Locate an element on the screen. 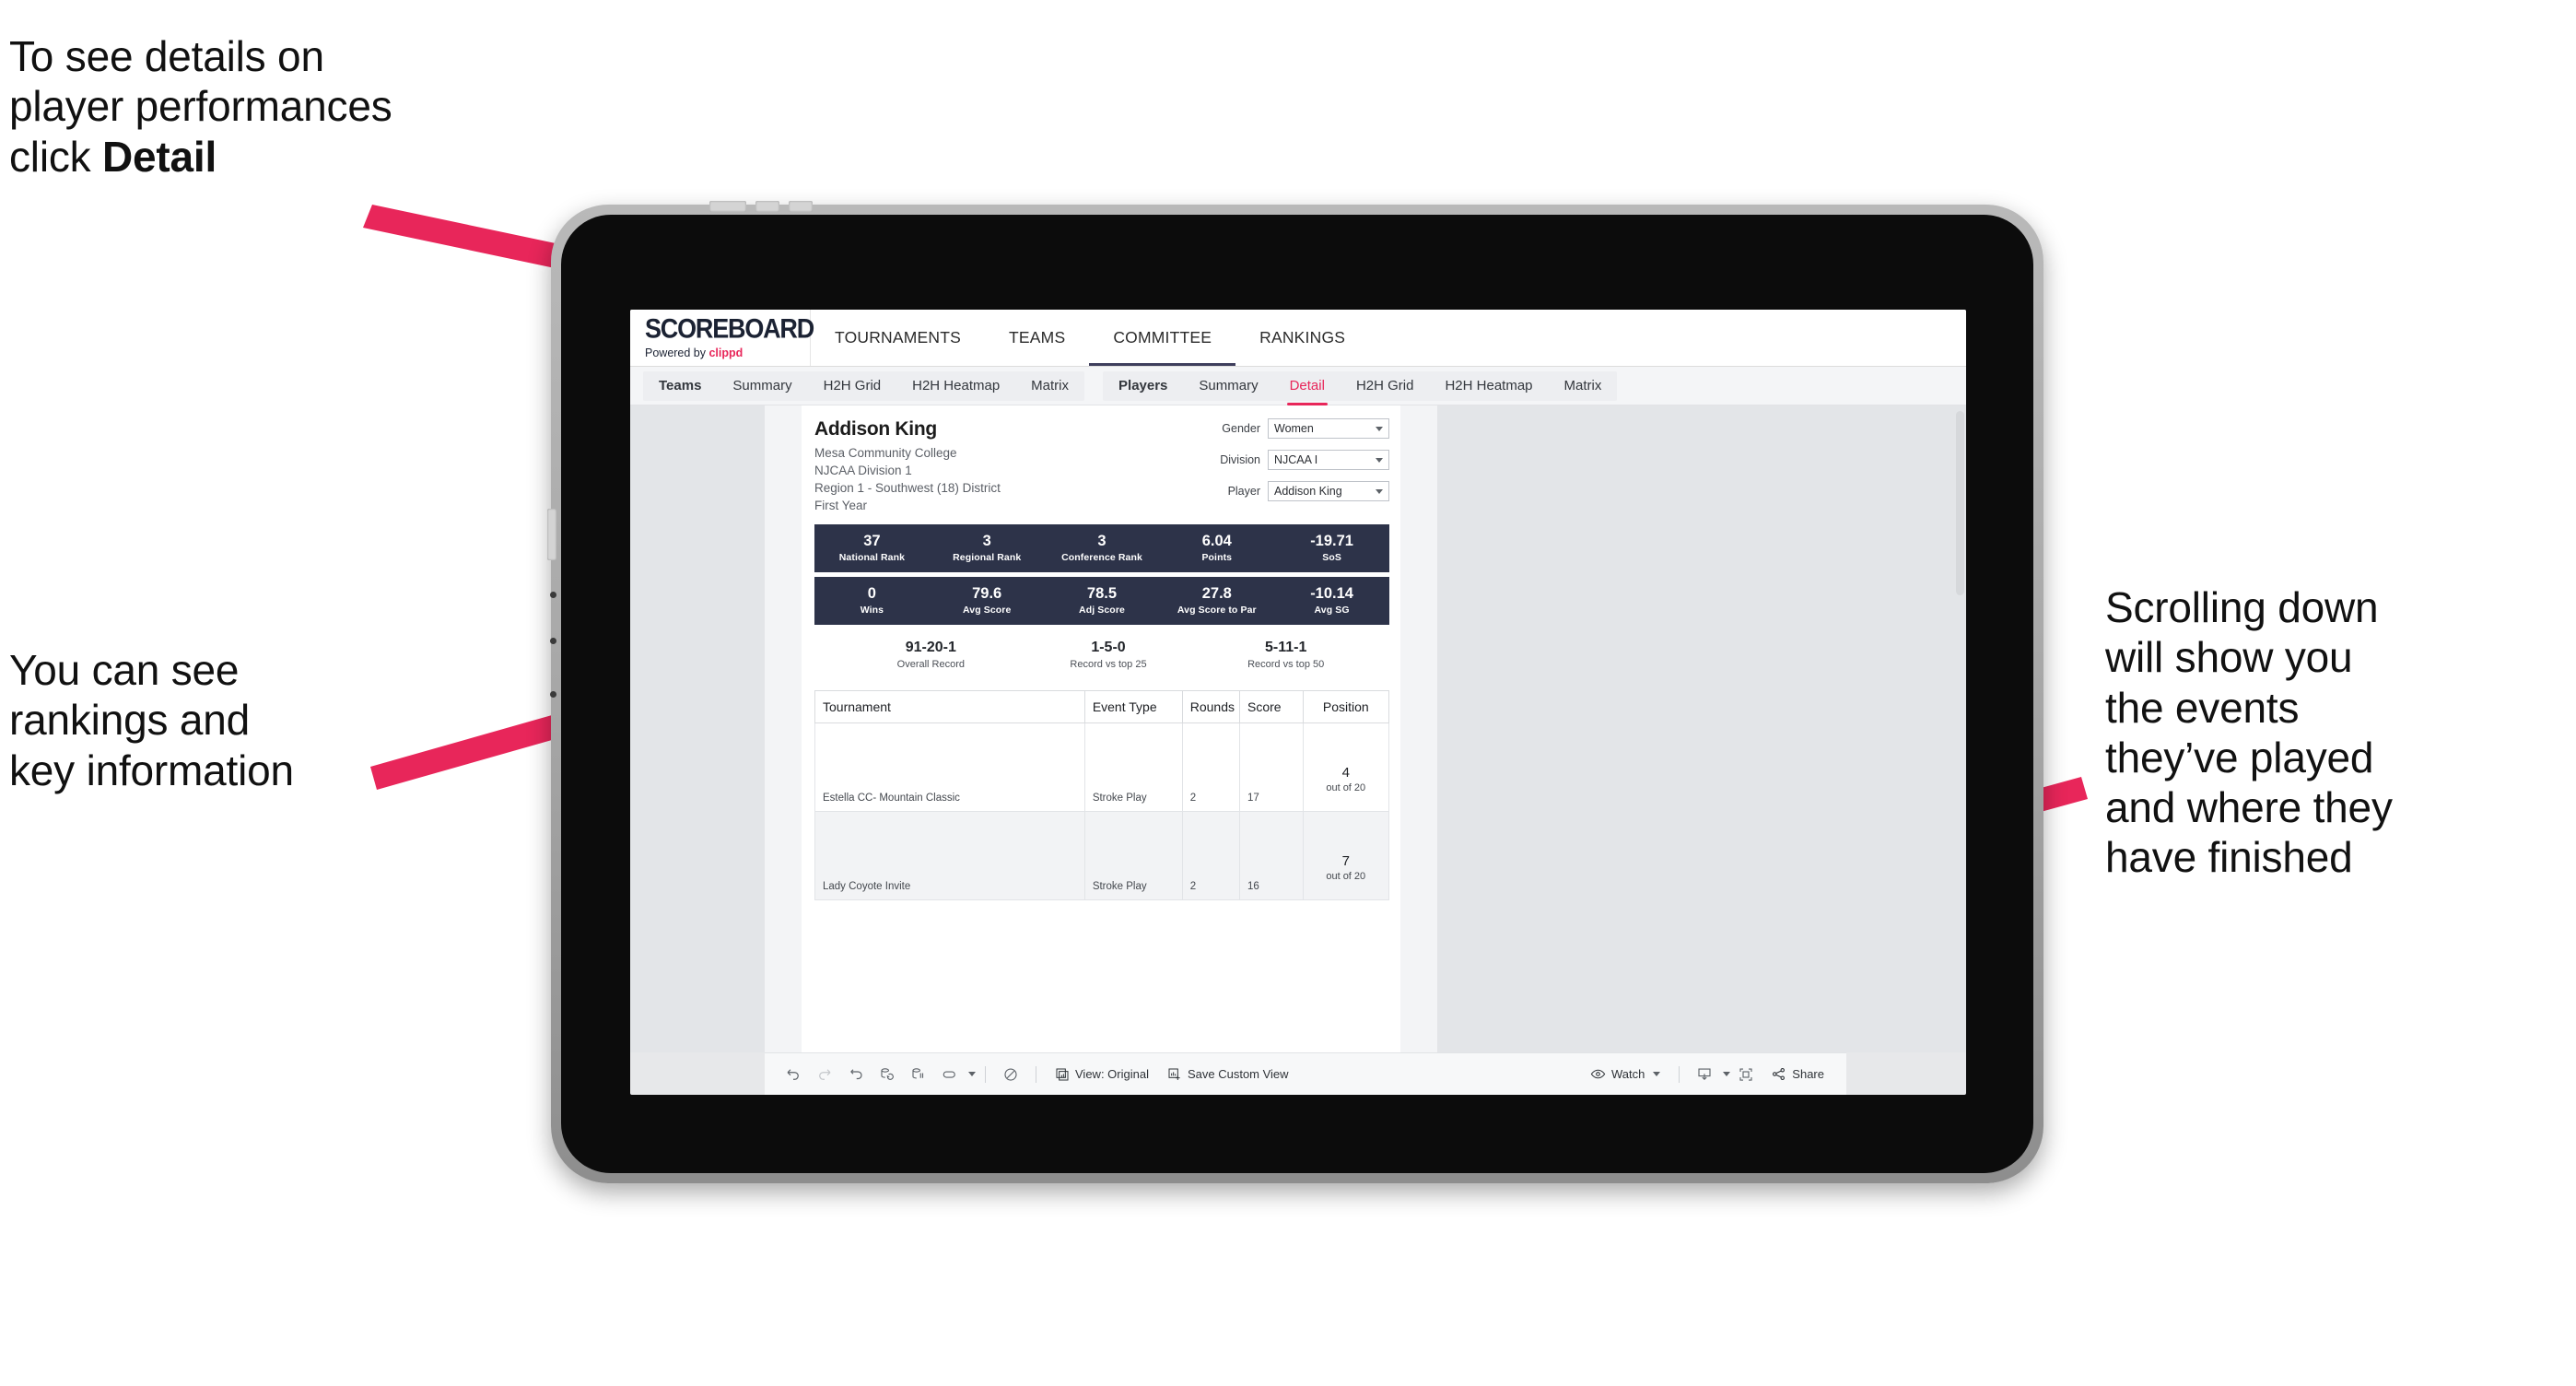 The width and height of the screenshot is (2576, 1386). tablet-volume-up-button is located at coordinates (767, 206).